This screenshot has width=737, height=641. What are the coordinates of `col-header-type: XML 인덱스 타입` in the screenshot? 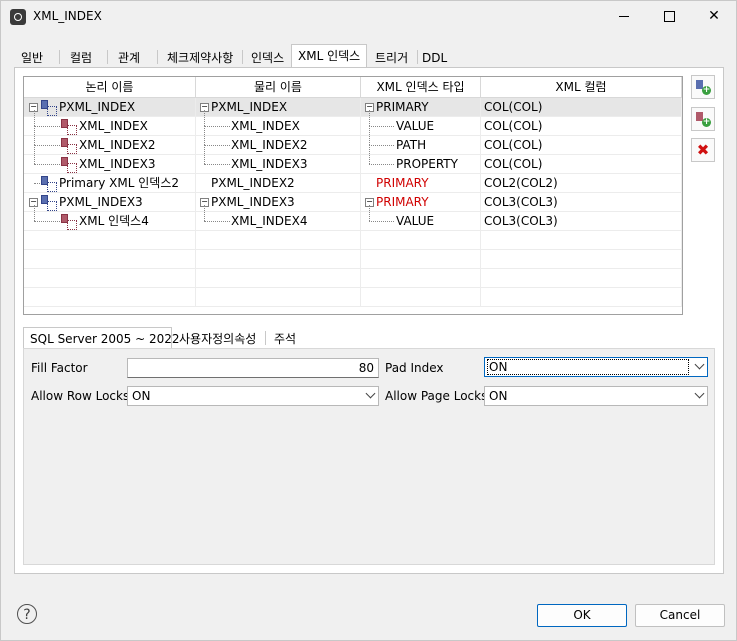 It's located at (421, 87).